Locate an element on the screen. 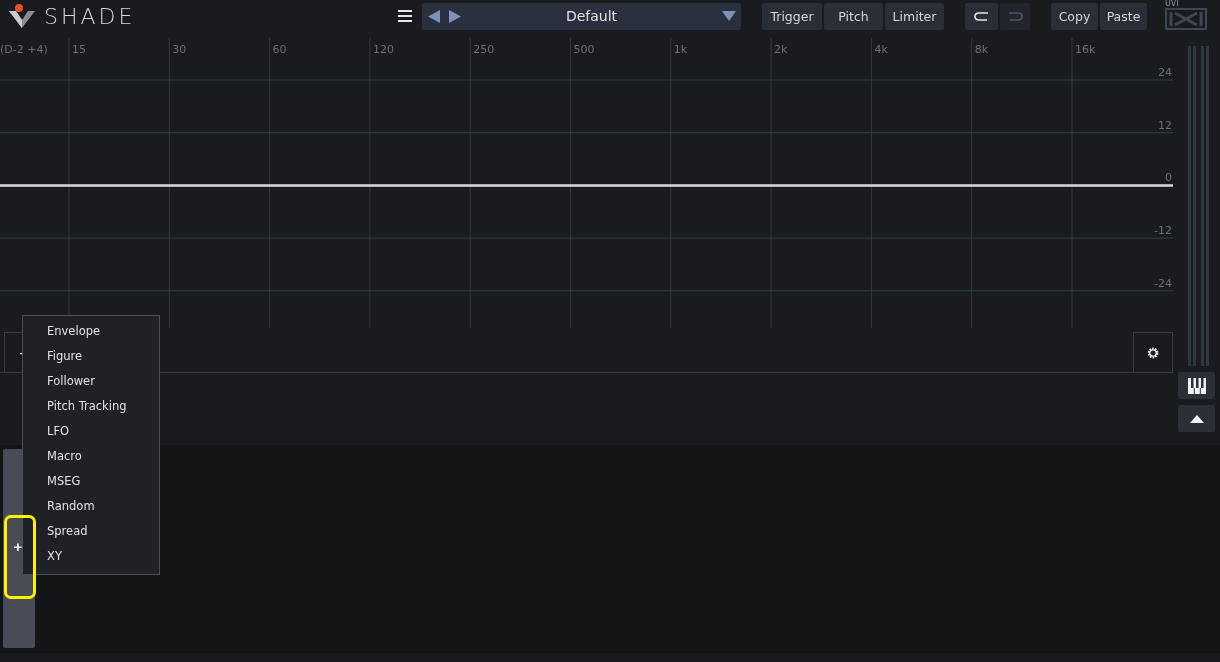 This screenshot has height=662, width=1220. mode-button: Trigger is located at coordinates (792, 16).